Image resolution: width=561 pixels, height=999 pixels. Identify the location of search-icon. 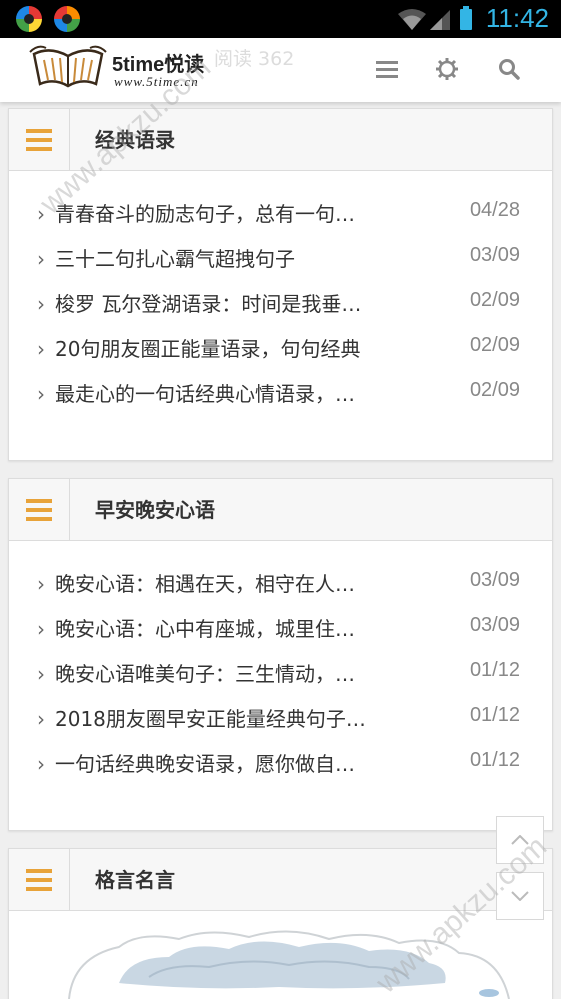
(509, 69).